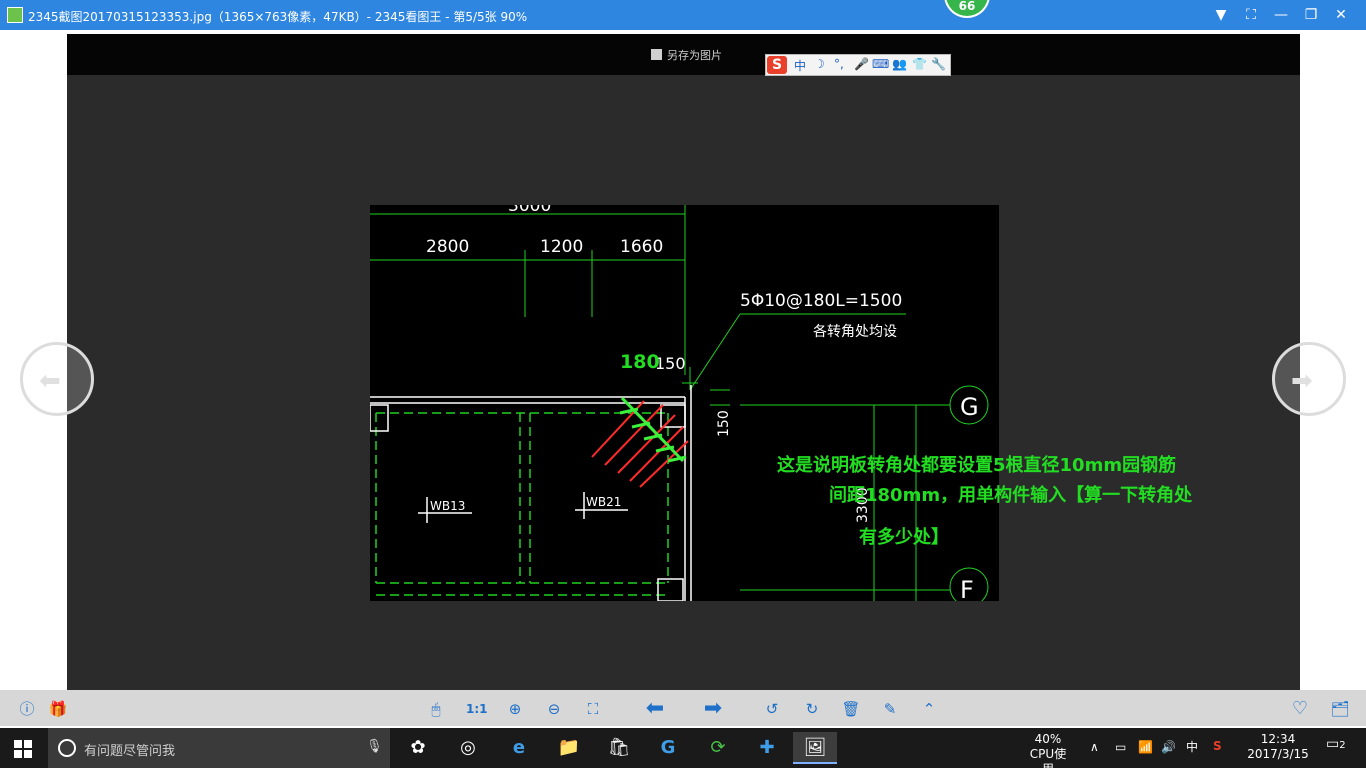  Describe the element at coordinates (58, 709) in the screenshot. I see `gift-icon: 🎁` at that location.